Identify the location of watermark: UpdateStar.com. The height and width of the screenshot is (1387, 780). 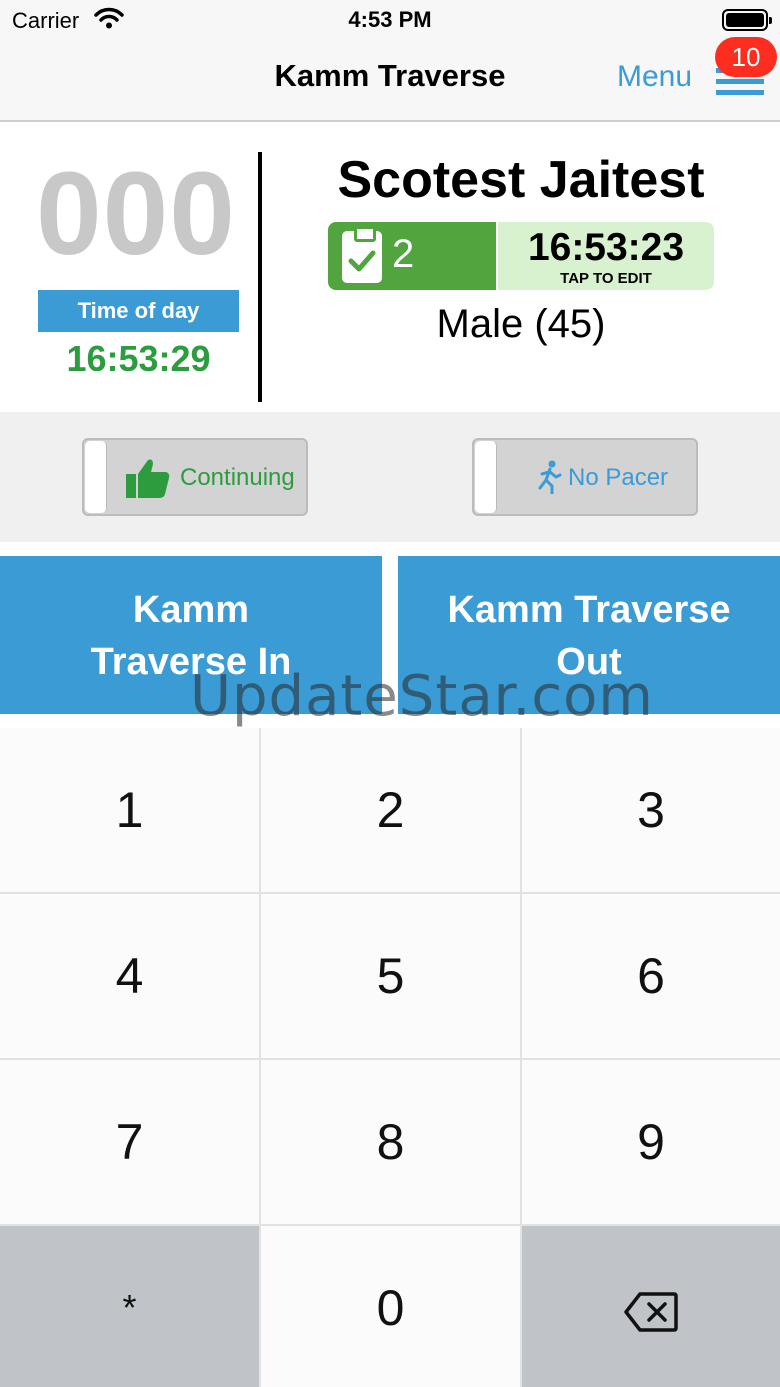
(422, 696).